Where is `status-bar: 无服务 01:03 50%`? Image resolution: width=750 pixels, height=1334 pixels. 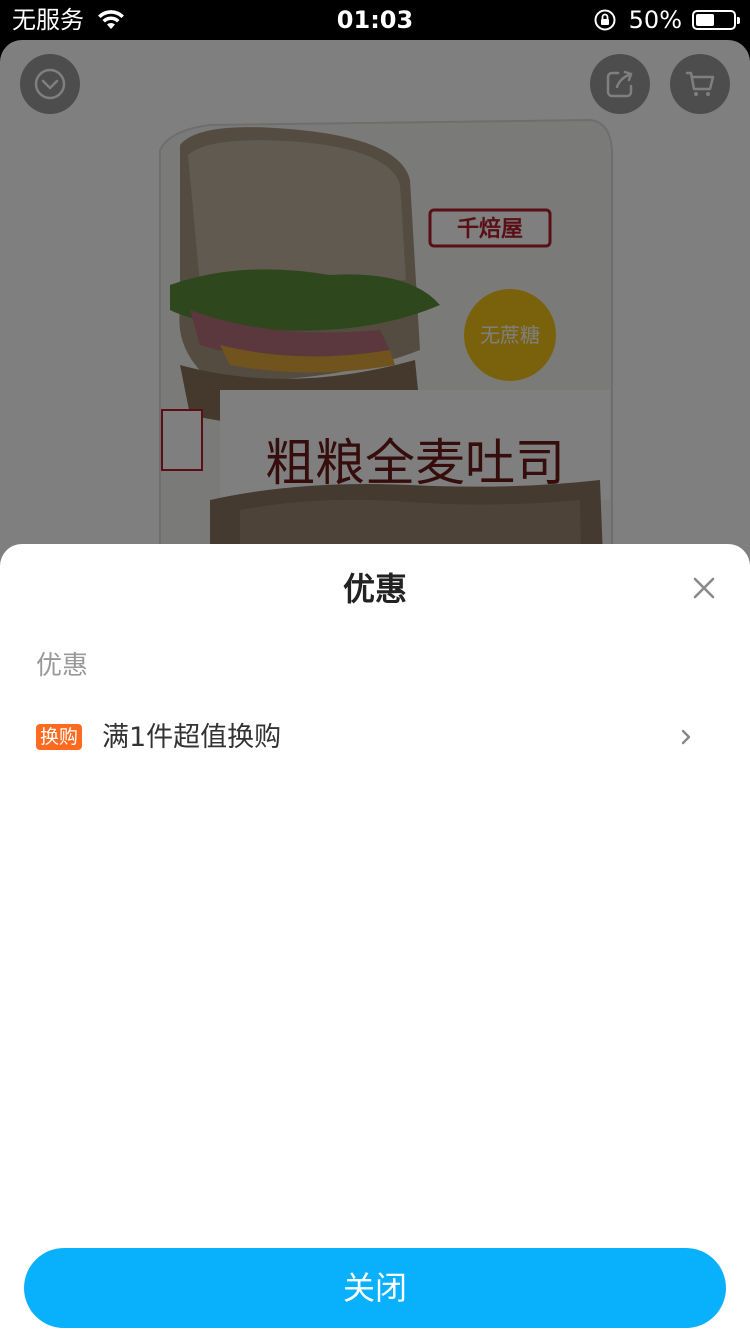 status-bar: 无服务 01:03 50% is located at coordinates (375, 20).